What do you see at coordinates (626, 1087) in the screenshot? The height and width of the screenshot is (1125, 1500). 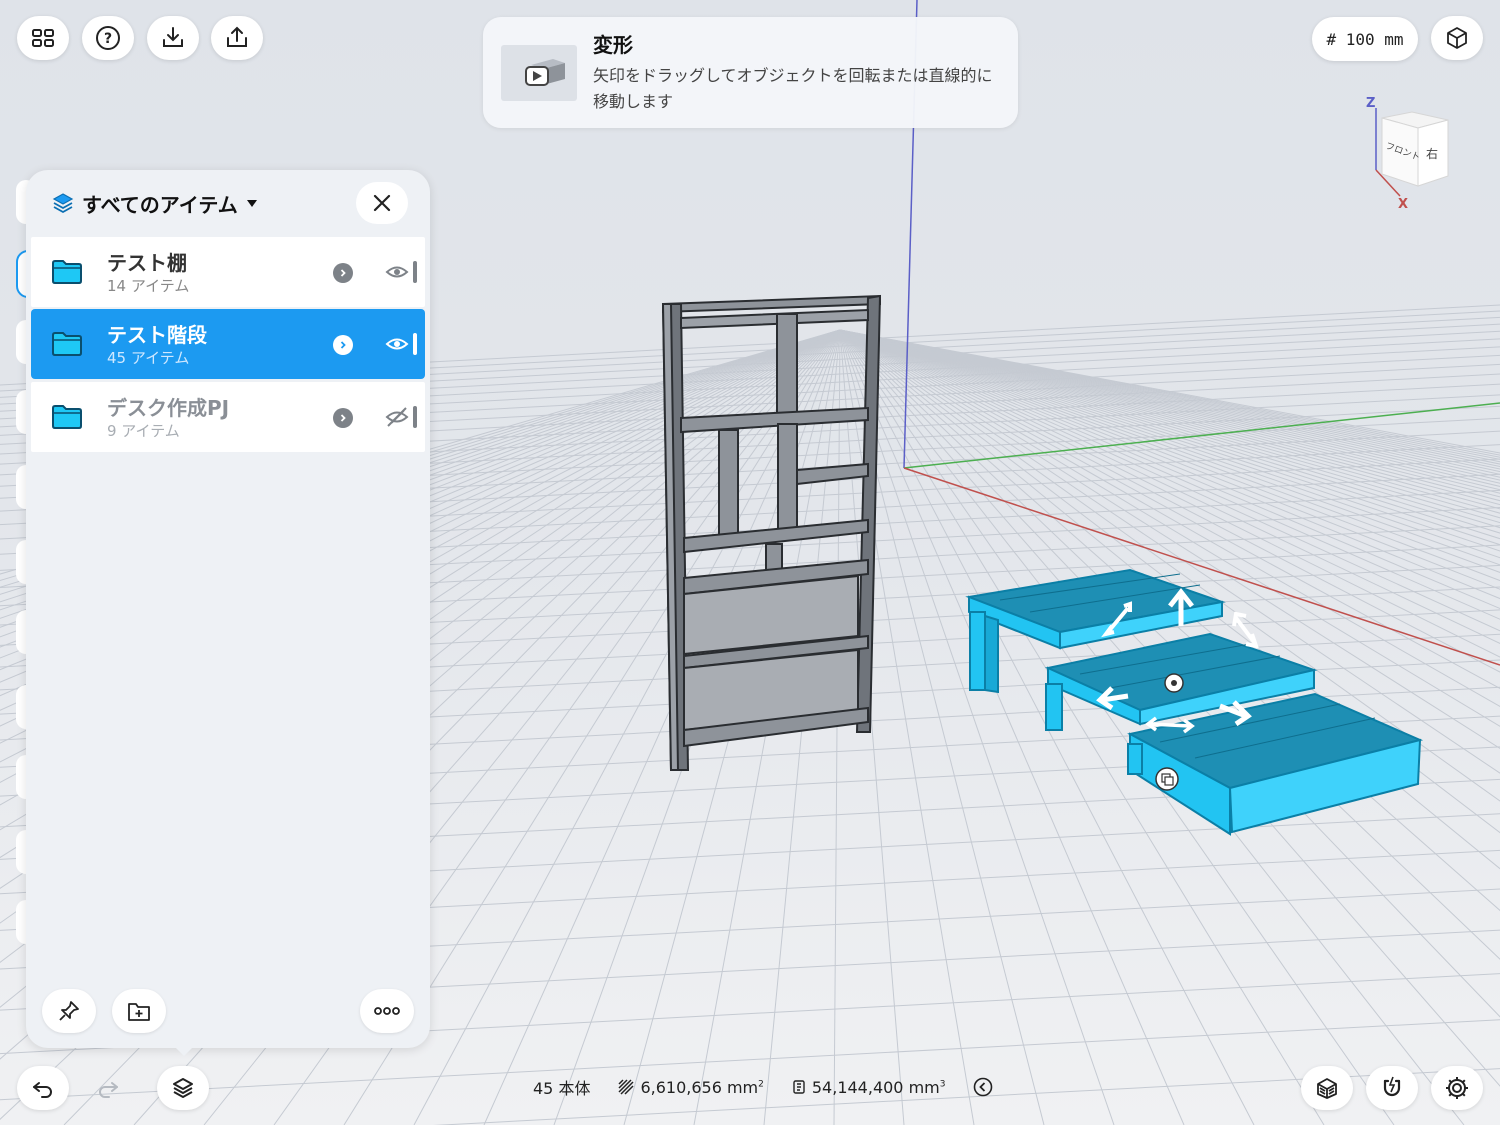 I see `surface-area-icon` at bounding box center [626, 1087].